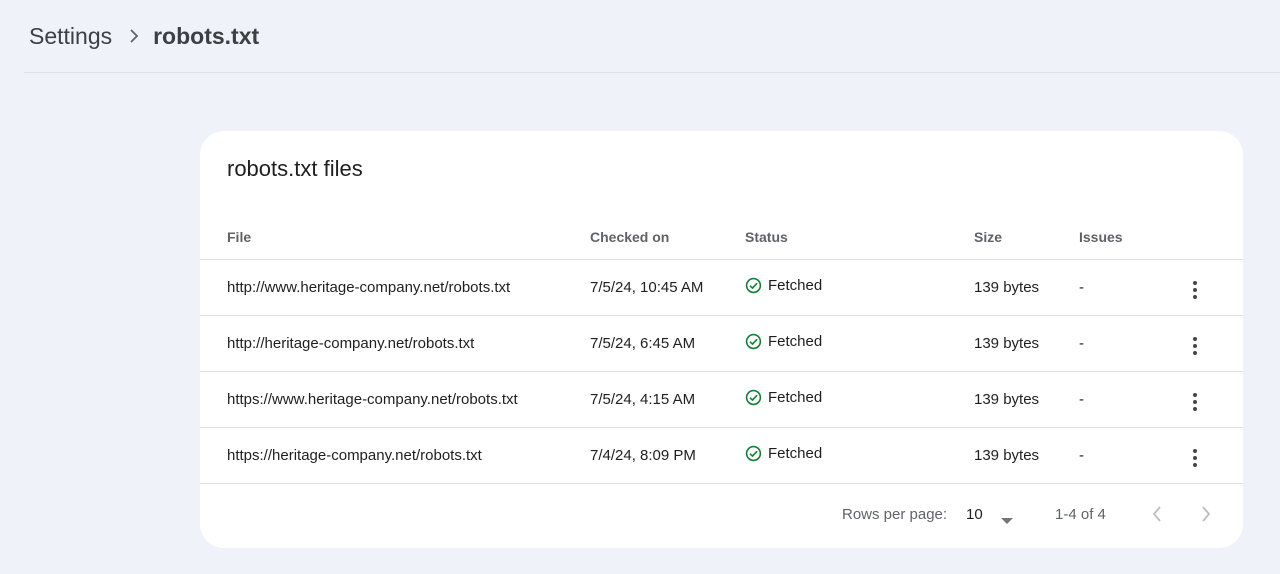 The image size is (1280, 574). What do you see at coordinates (667, 287) in the screenshot?
I see `cell-checked-on: 7/5/24, 10:45 AM` at bounding box center [667, 287].